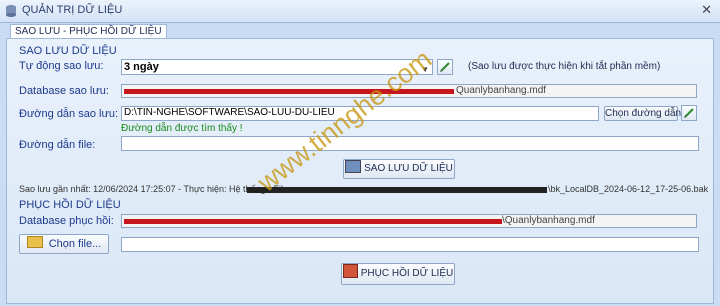  What do you see at coordinates (501, 90) in the screenshot?
I see `backup-database-suffix: Quanlybanhang.mdf` at bounding box center [501, 90].